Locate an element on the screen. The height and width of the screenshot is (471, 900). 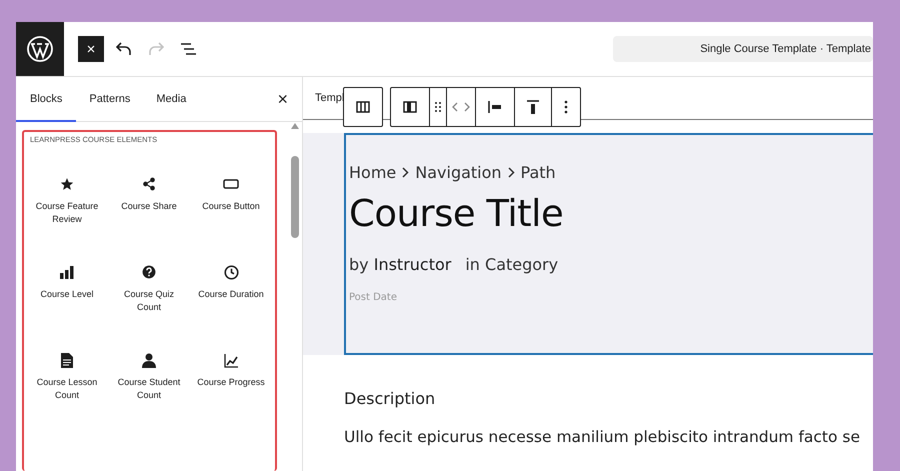
block-item: Course Student Count is located at coordinates (149, 396).